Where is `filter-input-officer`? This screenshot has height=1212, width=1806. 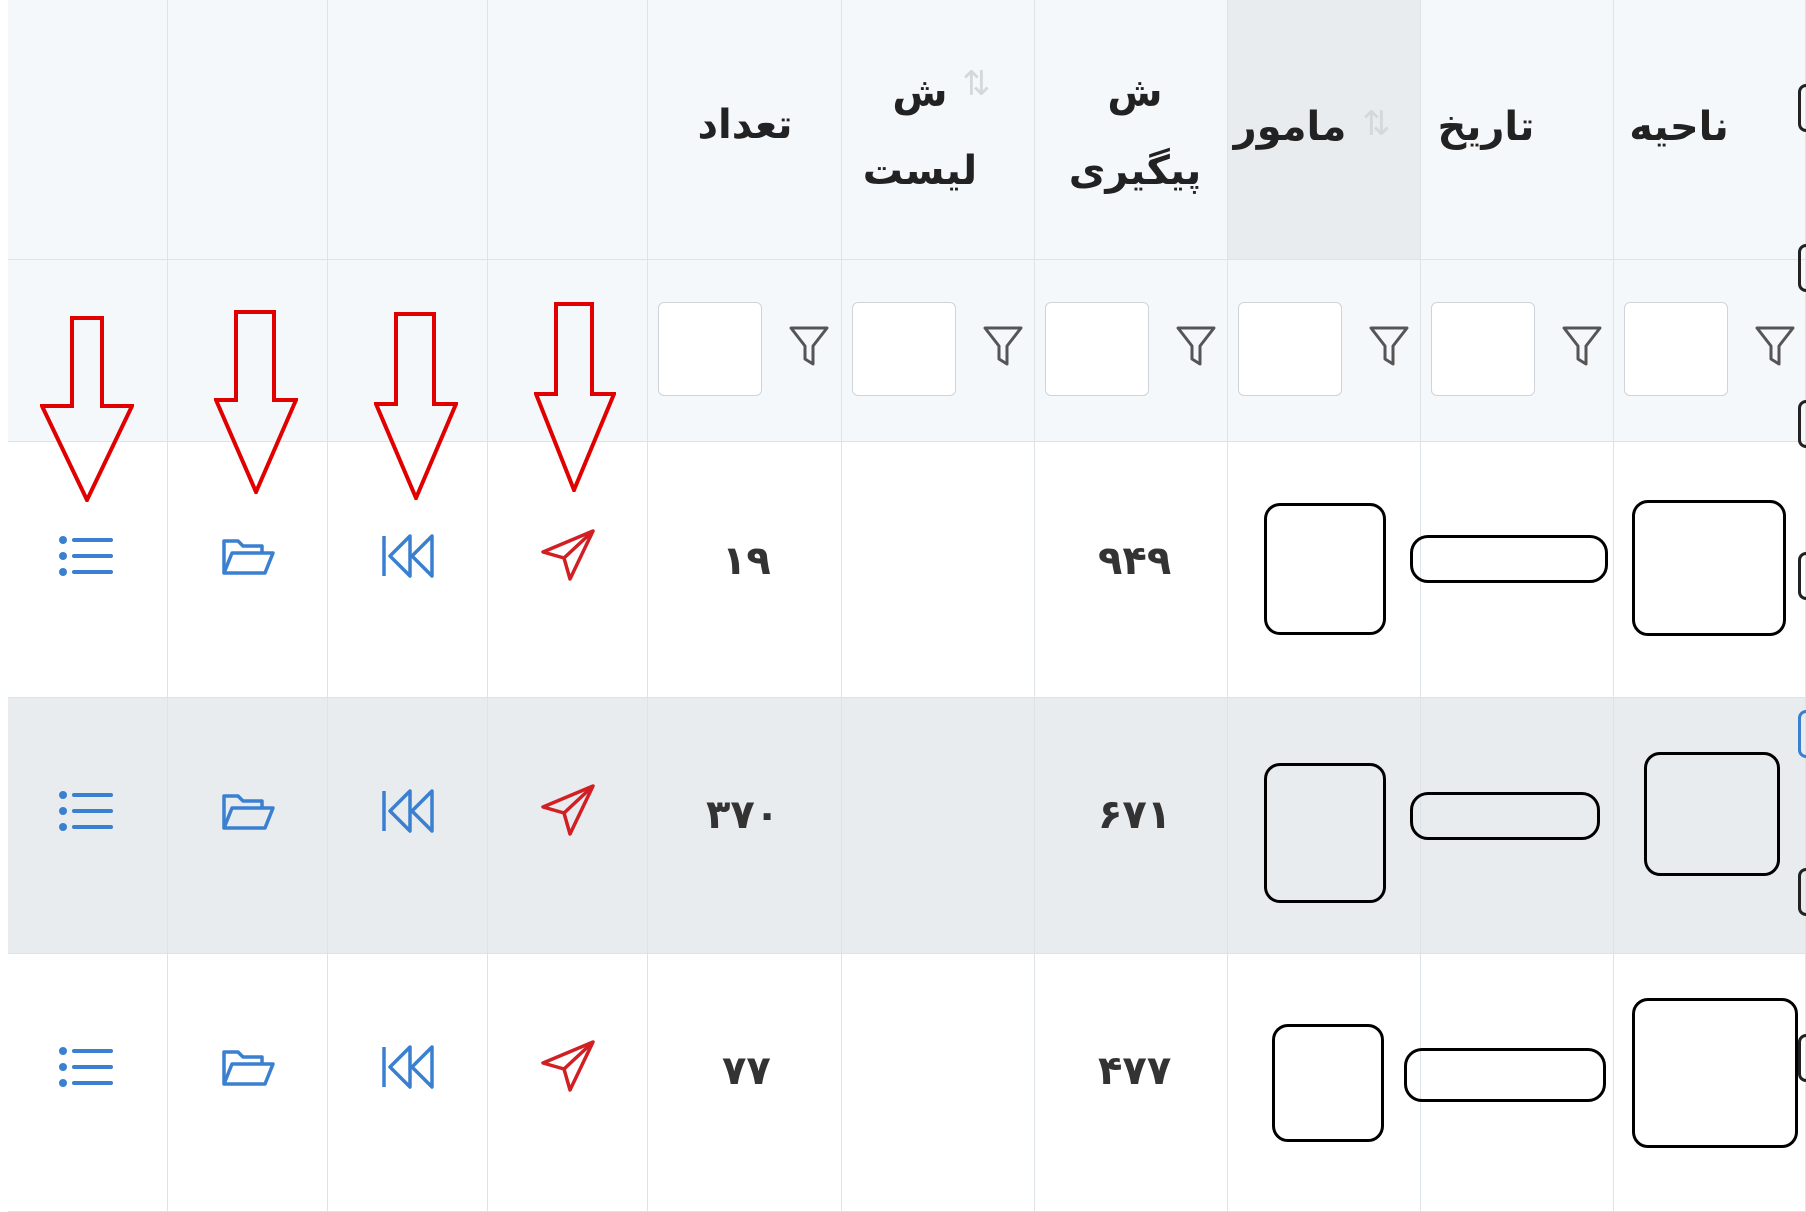 filter-input-officer is located at coordinates (1290, 349).